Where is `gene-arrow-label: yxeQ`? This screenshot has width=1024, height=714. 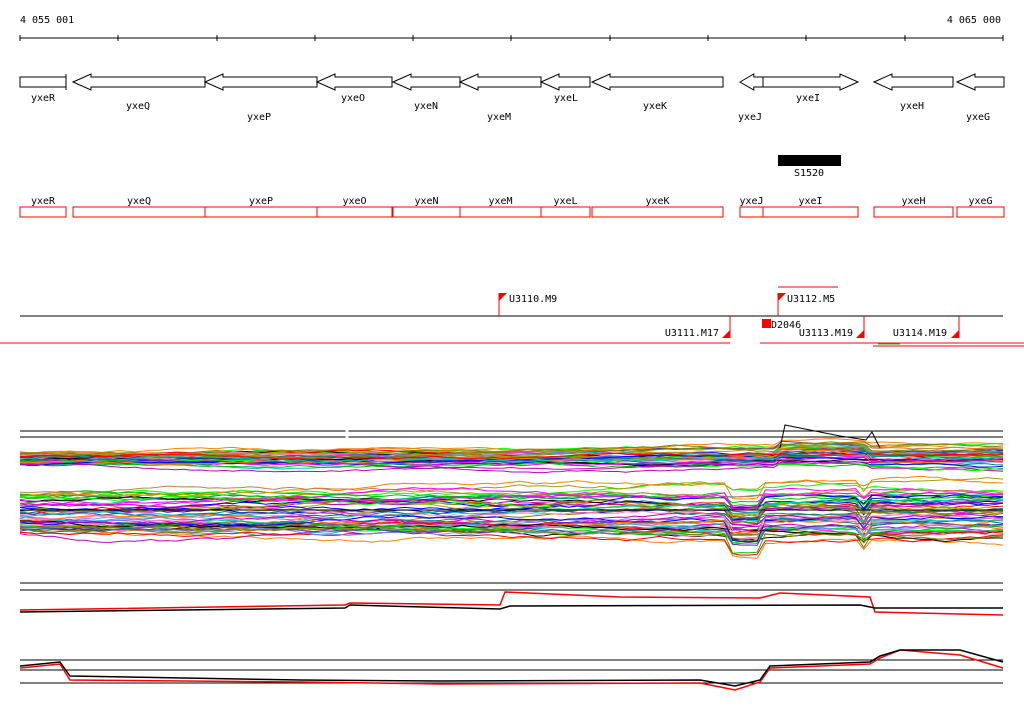 gene-arrow-label: yxeQ is located at coordinates (138, 106).